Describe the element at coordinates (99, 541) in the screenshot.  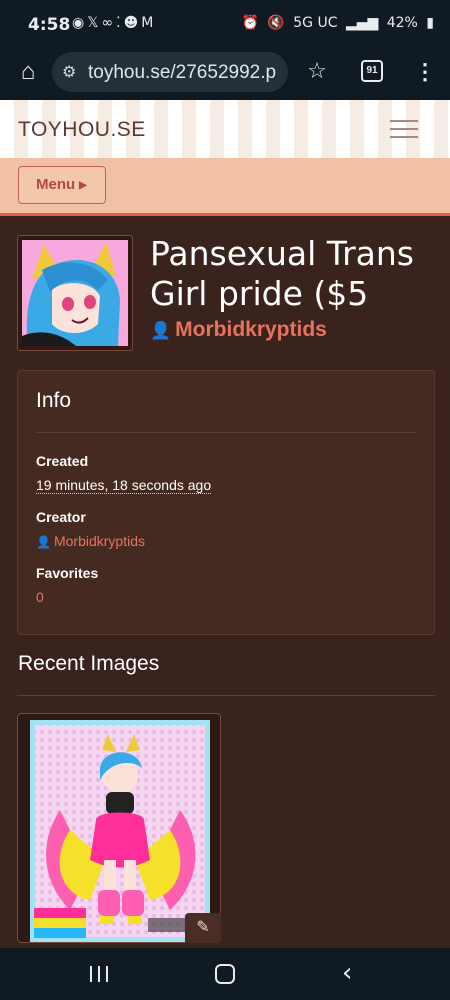
I see `creator-field-value: Morbidkryptids` at that location.